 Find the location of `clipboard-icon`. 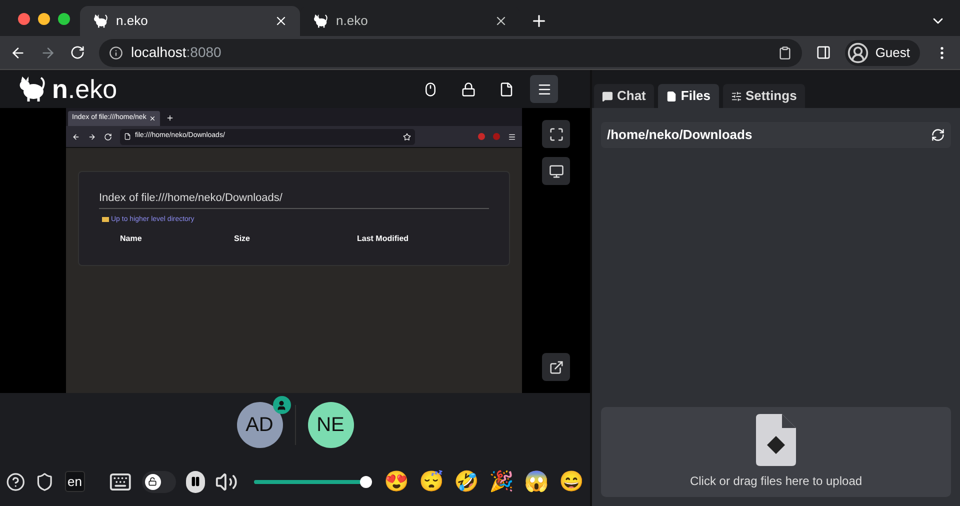

clipboard-icon is located at coordinates (785, 53).